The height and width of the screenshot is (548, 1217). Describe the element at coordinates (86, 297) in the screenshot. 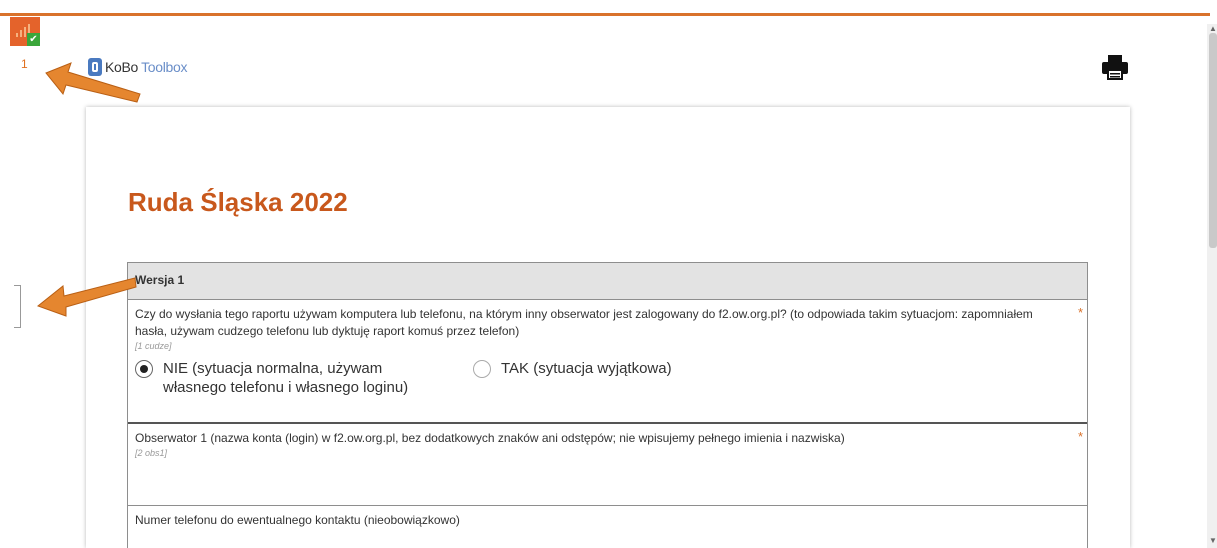

I see `annotation-arrow-side` at that location.